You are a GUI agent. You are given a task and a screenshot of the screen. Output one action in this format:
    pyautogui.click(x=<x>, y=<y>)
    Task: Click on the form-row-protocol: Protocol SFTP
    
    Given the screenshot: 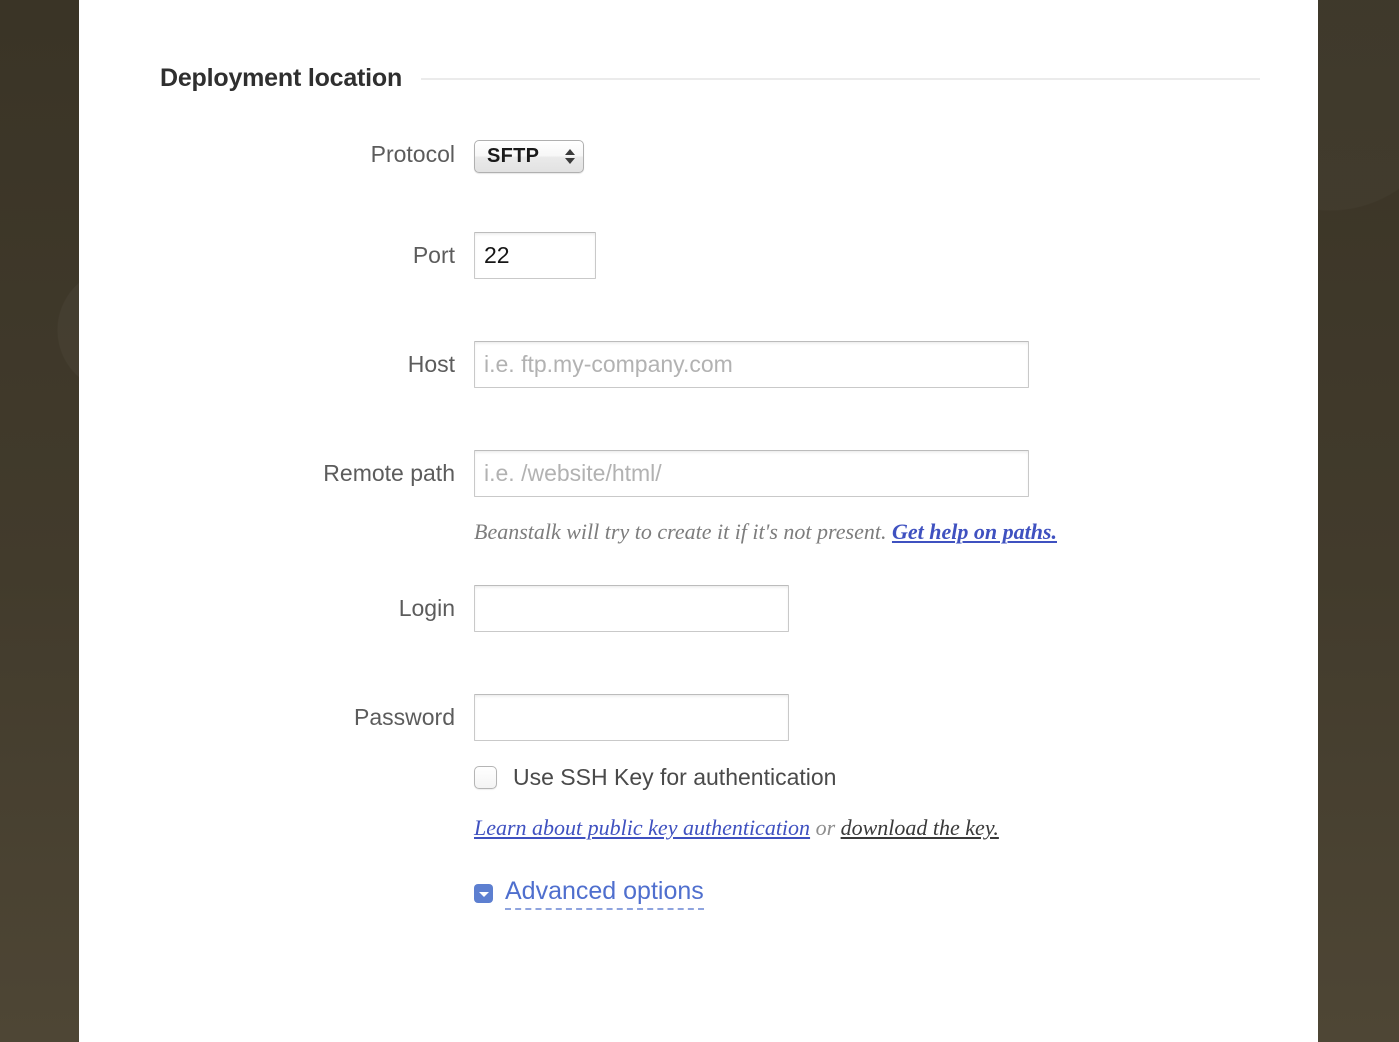 What is the action you would take?
    pyautogui.click(x=698, y=156)
    